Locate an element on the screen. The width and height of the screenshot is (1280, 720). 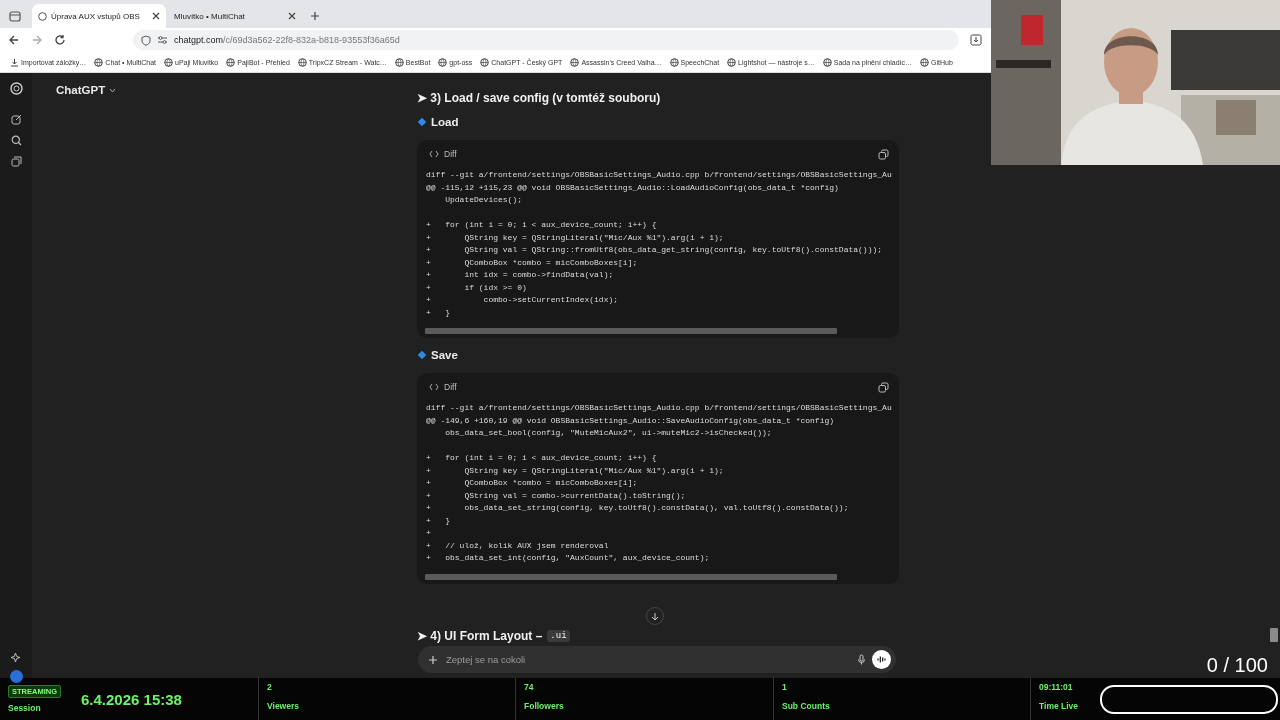
browser-tab: Úprava AUX vstupů OBS is located at coordinates (99, 16).